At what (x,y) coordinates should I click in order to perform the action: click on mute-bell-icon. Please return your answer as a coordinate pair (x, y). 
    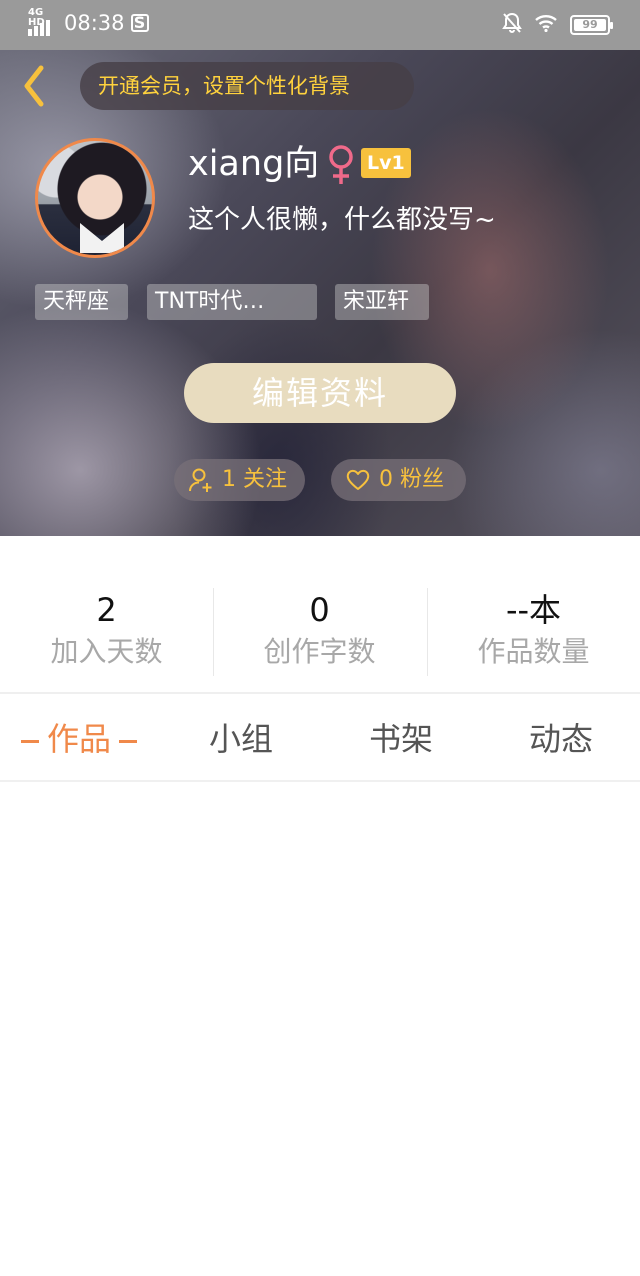
    Looking at the image, I should click on (512, 25).